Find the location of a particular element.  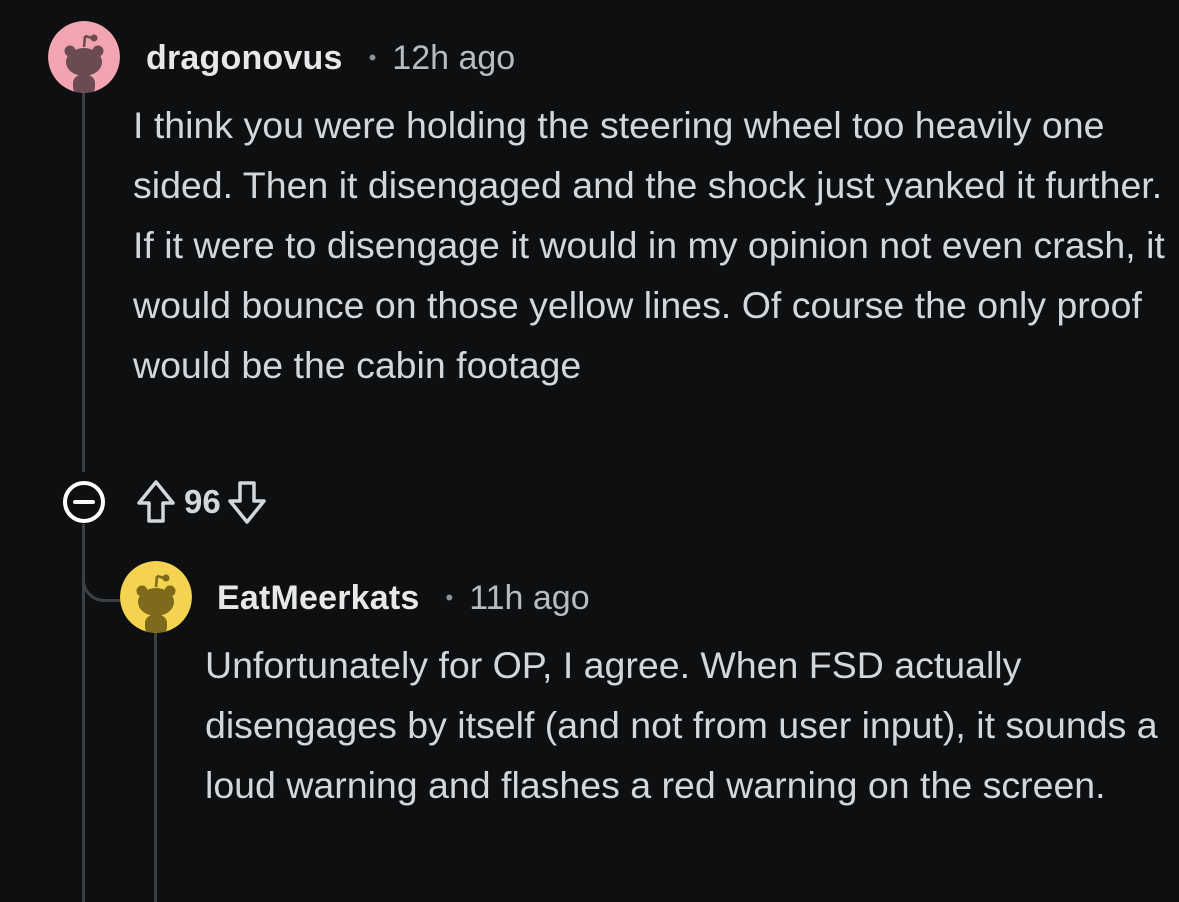

username: EatMeerkats is located at coordinates (318, 598).